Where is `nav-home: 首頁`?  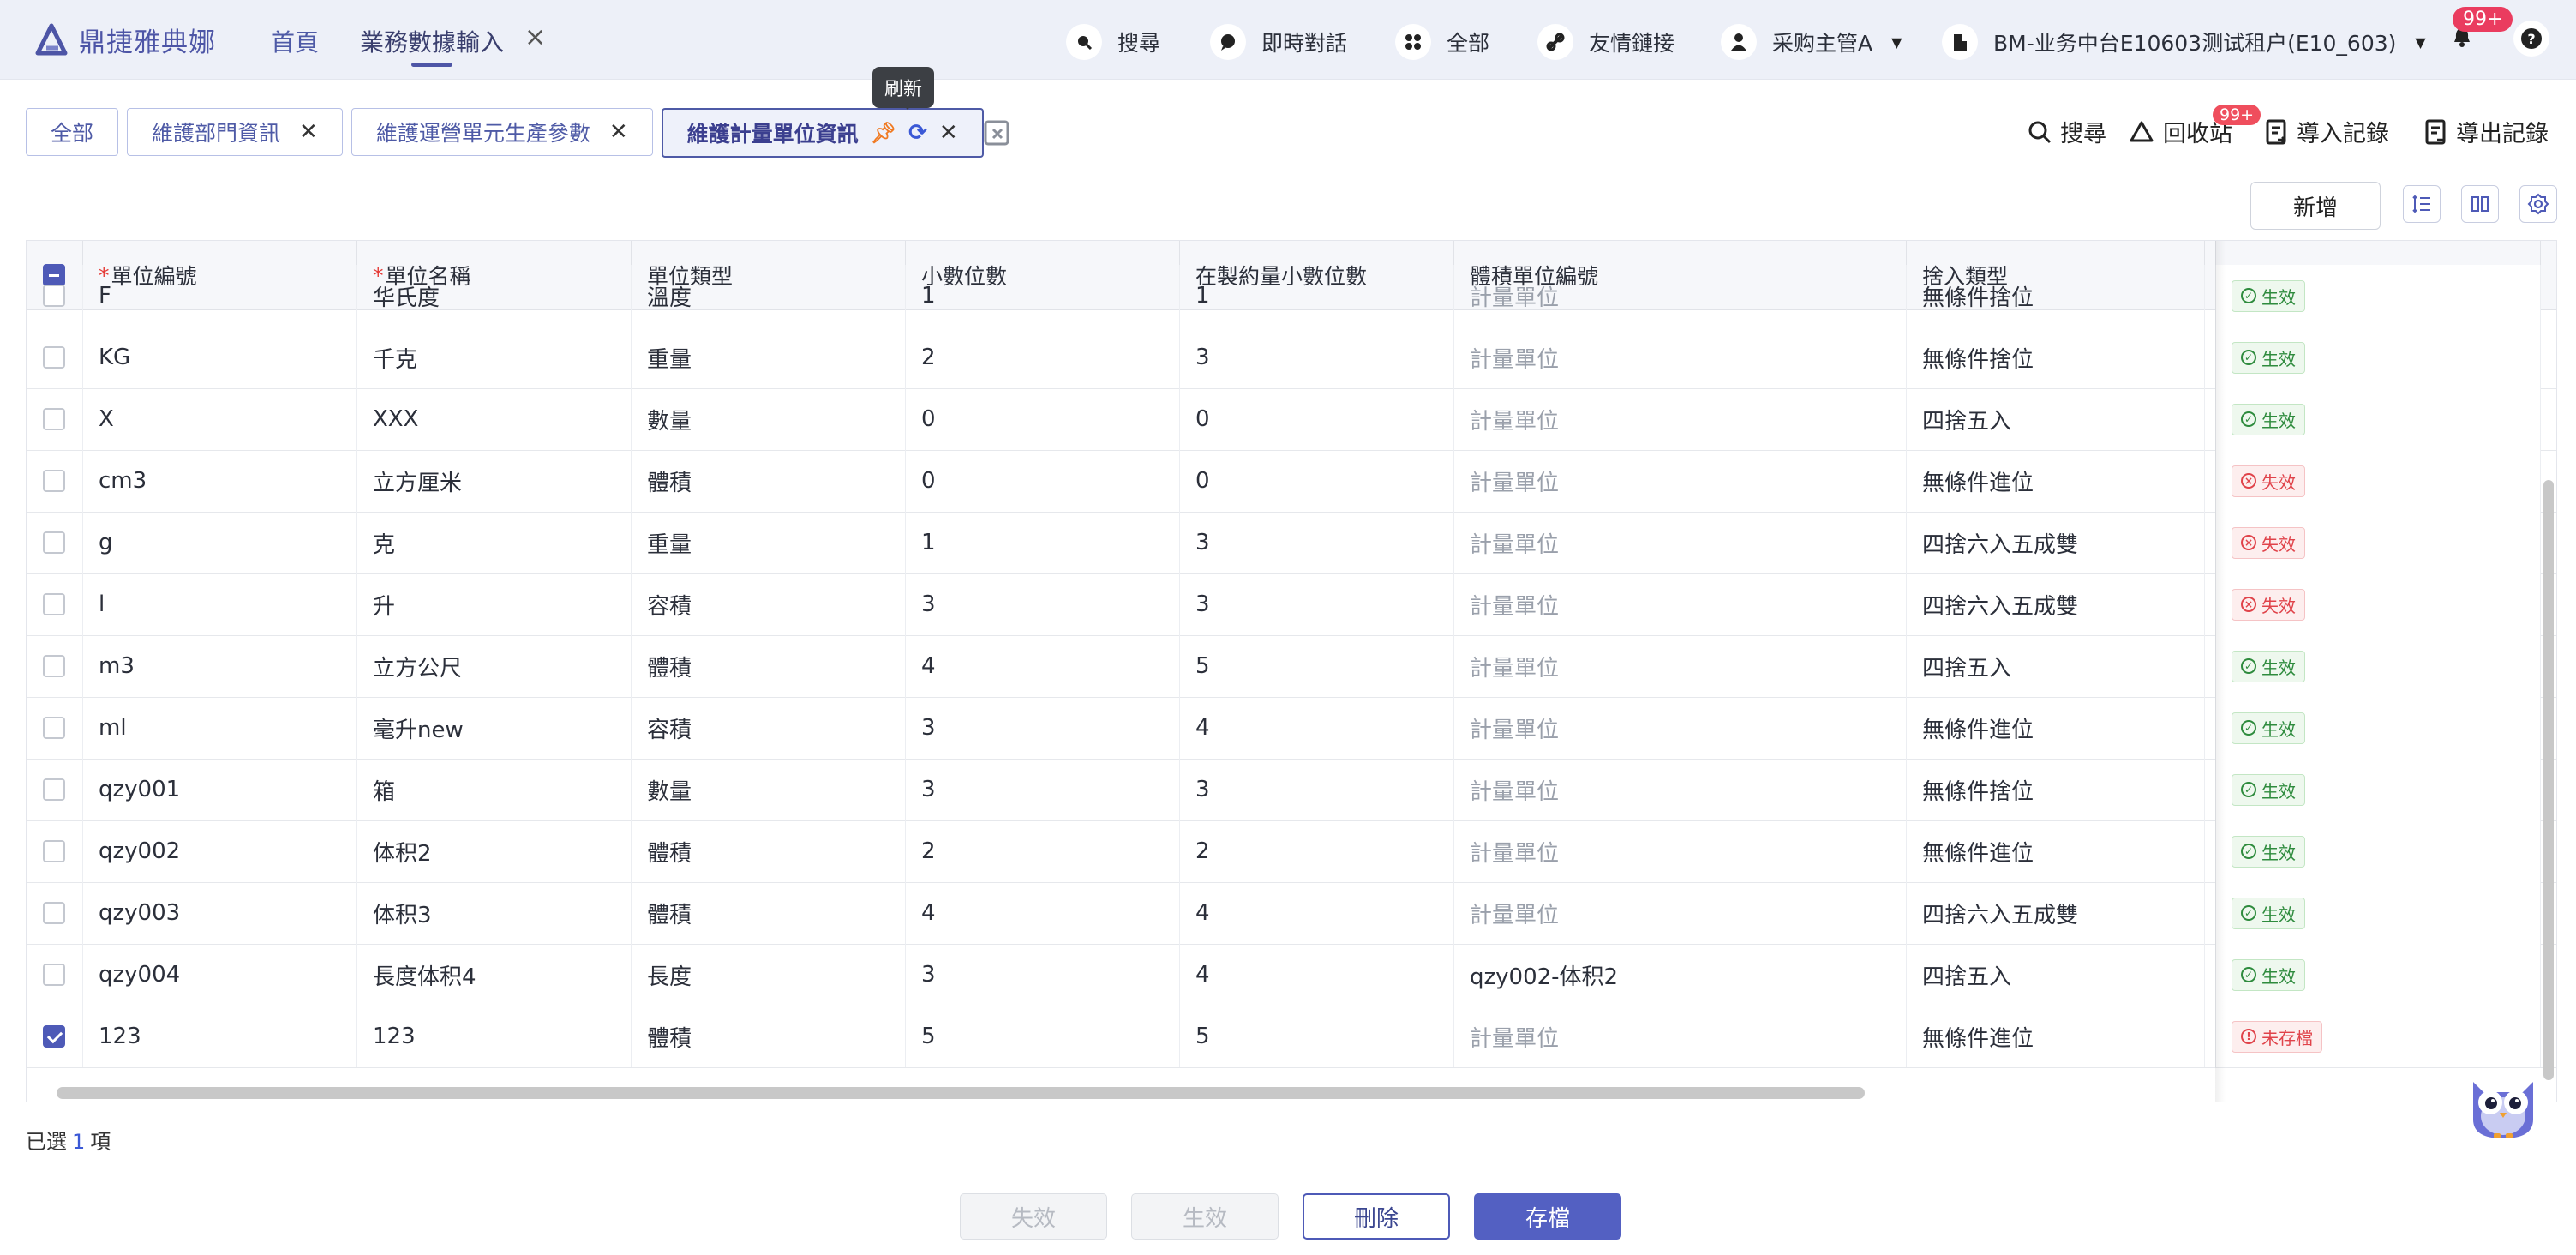 nav-home: 首頁 is located at coordinates (295, 41).